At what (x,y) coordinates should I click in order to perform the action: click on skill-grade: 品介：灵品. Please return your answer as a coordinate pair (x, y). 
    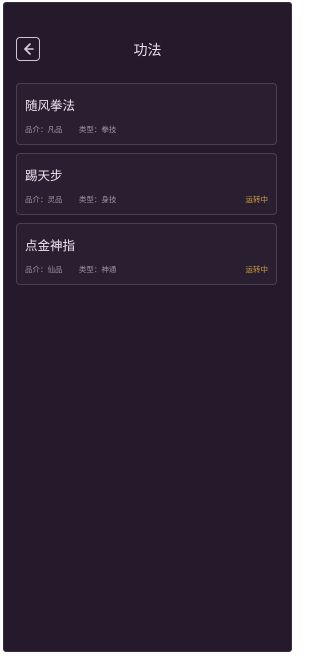
    Looking at the image, I should click on (44, 199).